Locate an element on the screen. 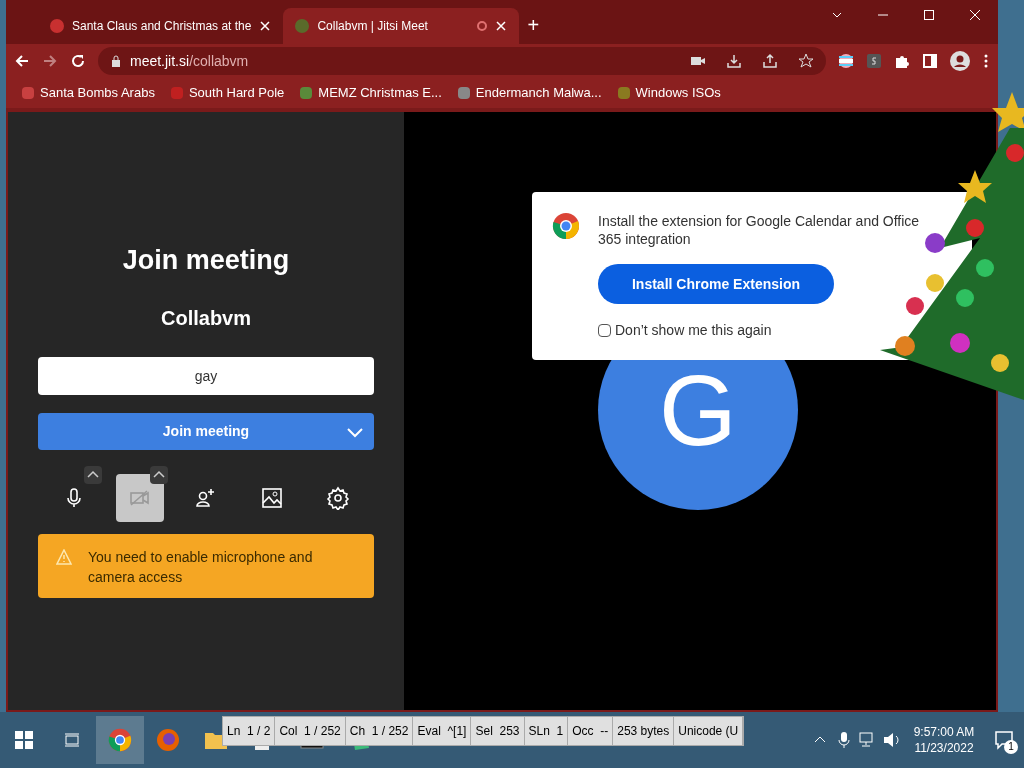 This screenshot has width=1024, height=768. checkbox-label: Don’t show me this again is located at coordinates (693, 330).